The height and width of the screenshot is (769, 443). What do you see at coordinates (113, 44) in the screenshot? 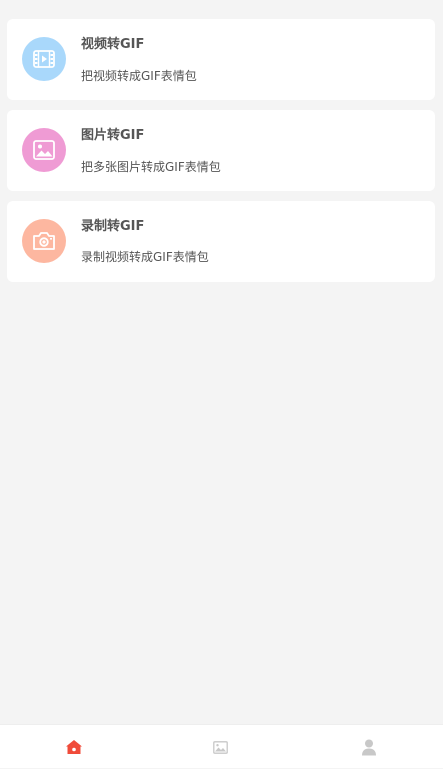
I see `card-title: 视频转GIF` at bounding box center [113, 44].